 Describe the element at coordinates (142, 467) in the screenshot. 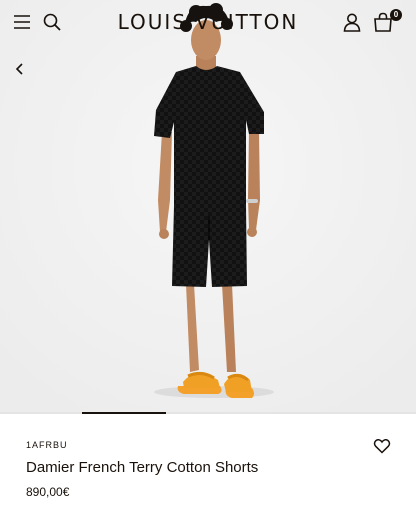

I see `product-name: Damier French Terry Cotton Shorts` at that location.